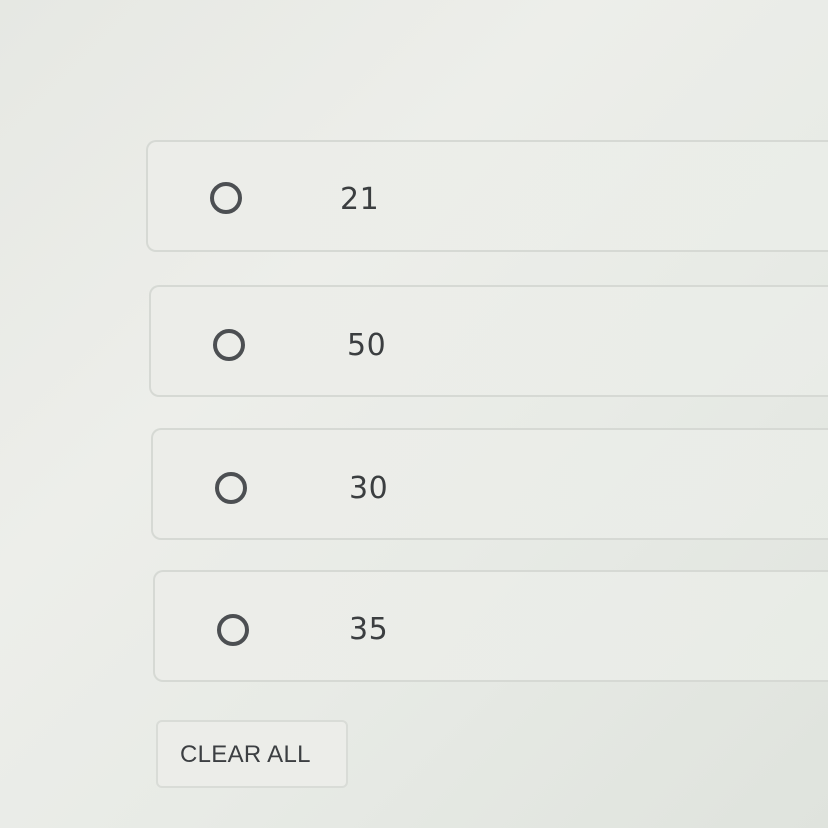 The height and width of the screenshot is (828, 828). I want to click on clear-all-button: CLEAR ALL, so click(252, 754).